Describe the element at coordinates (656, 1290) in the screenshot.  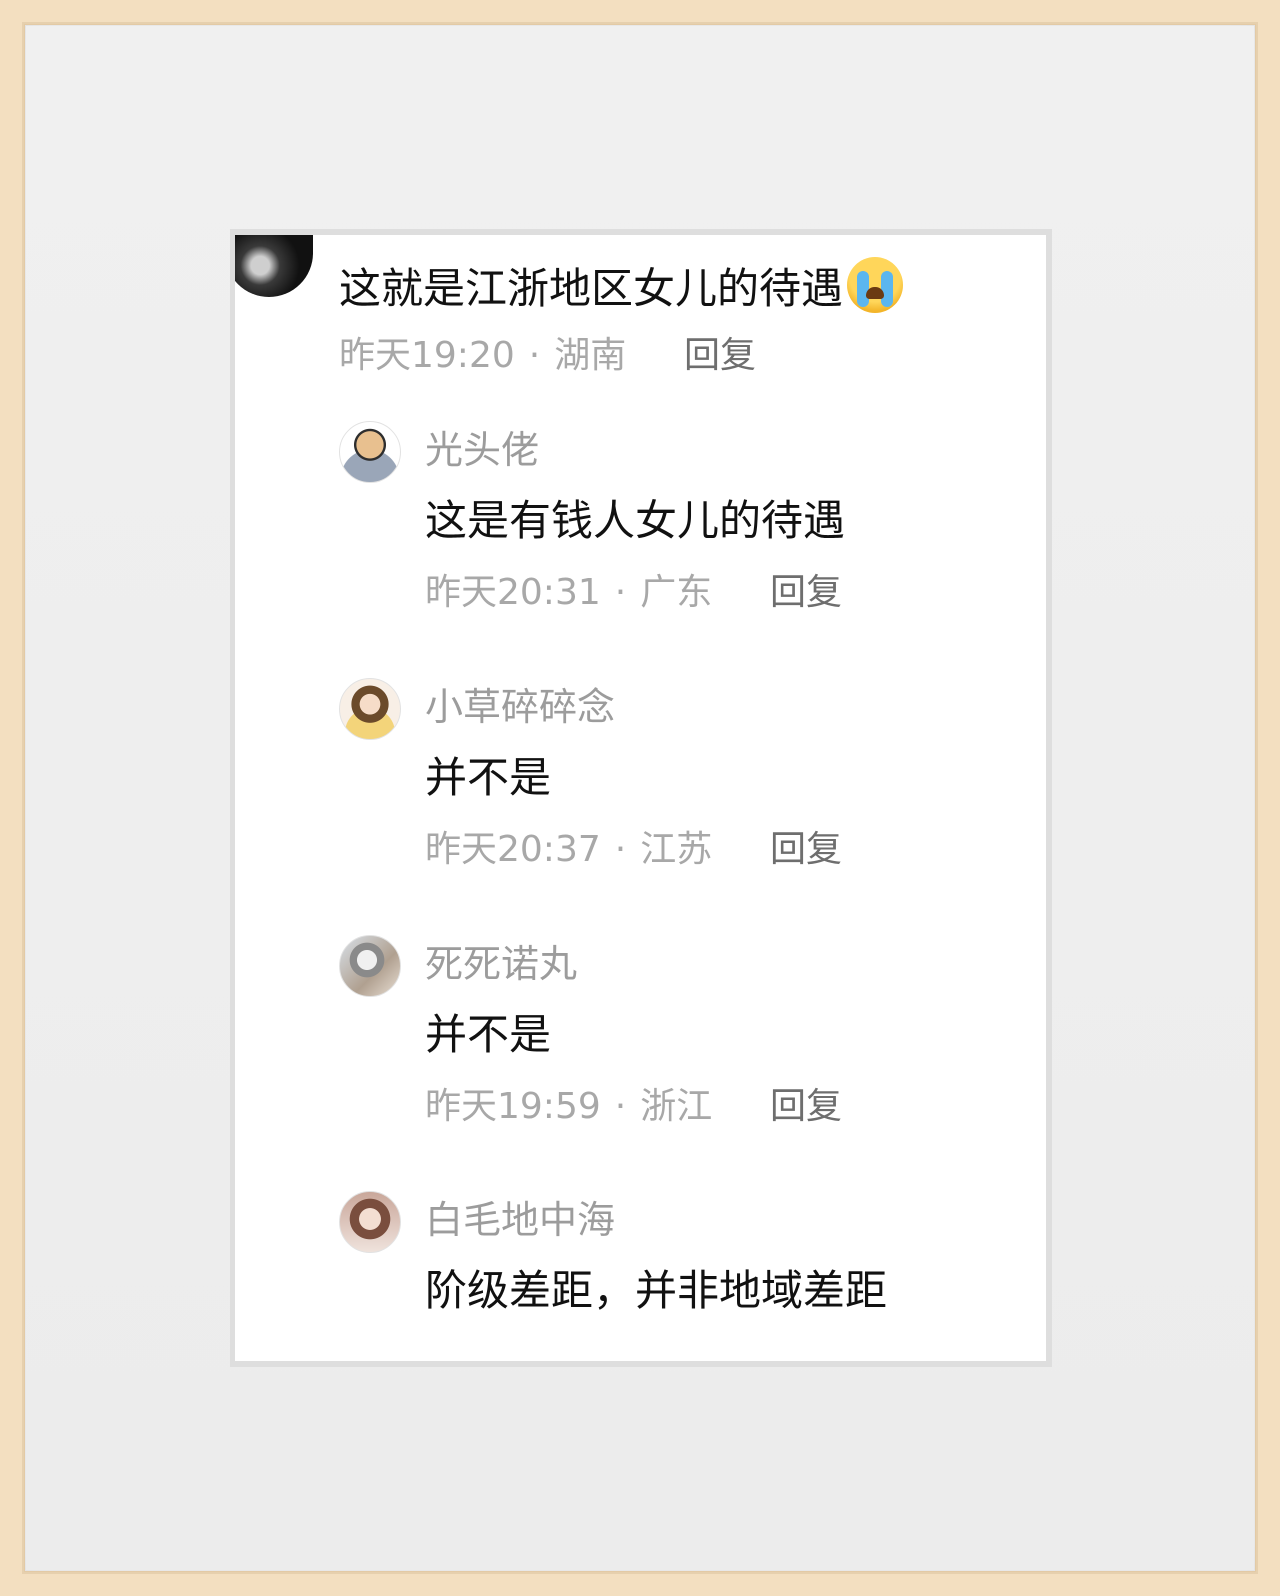
I see `reply-text: 阶级差距，并非地域差距` at that location.